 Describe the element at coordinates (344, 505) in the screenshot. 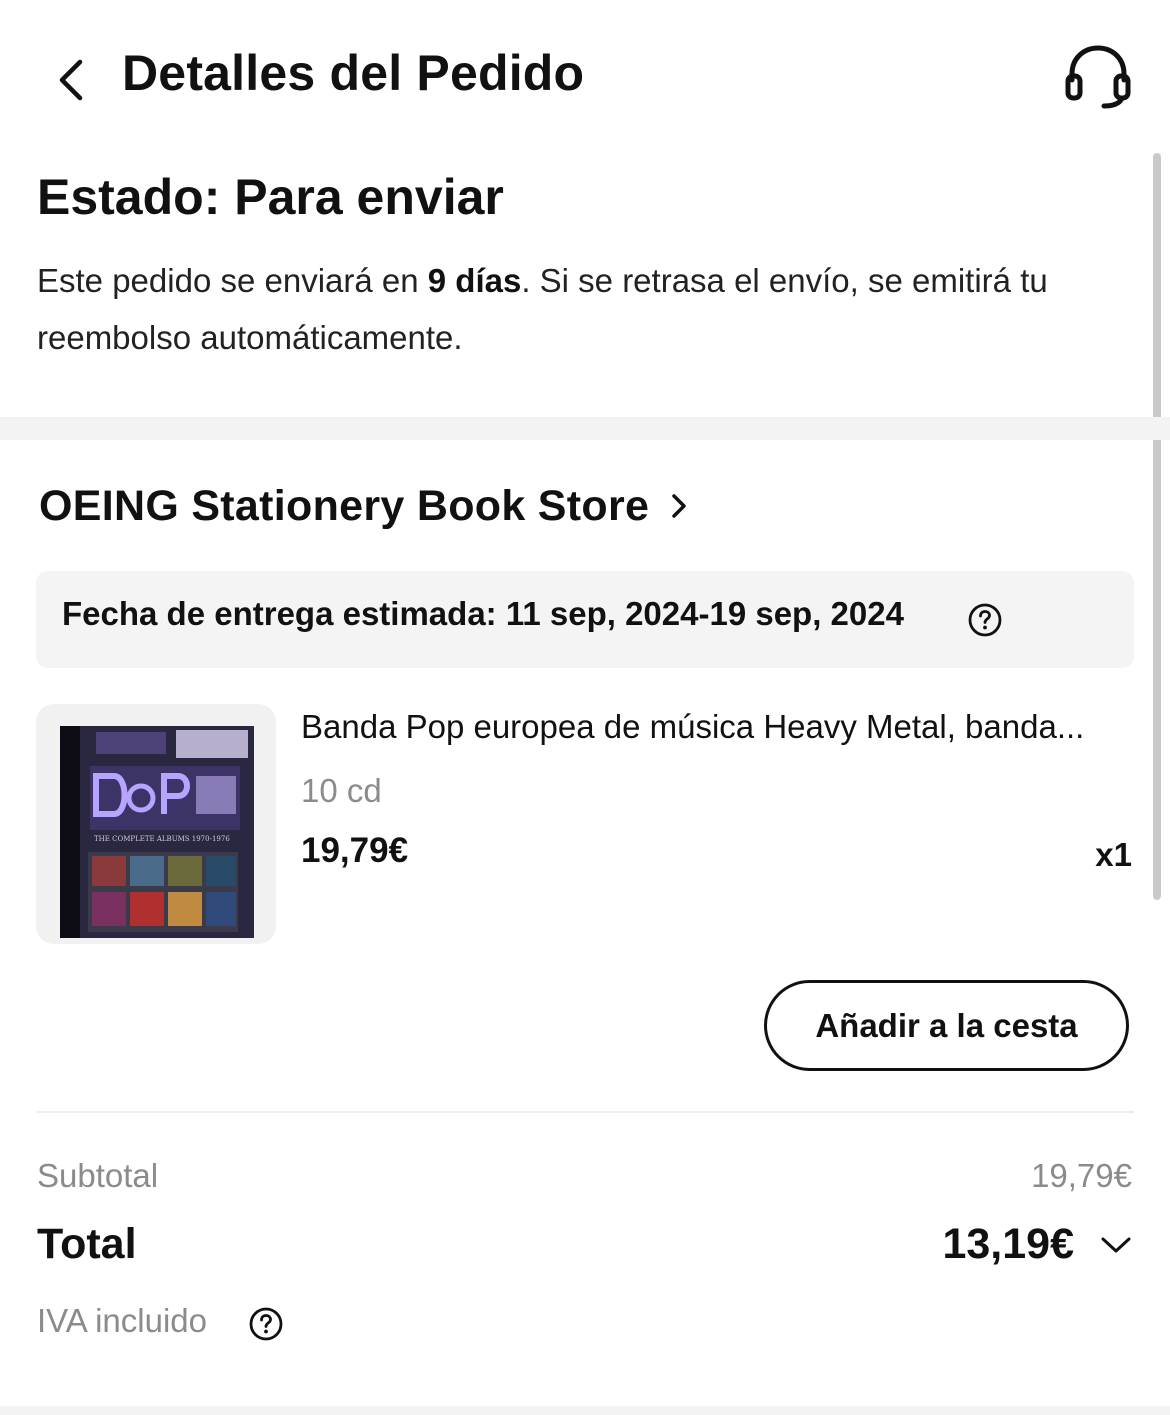

I see `store-name: OEING Stationery Book Store` at that location.